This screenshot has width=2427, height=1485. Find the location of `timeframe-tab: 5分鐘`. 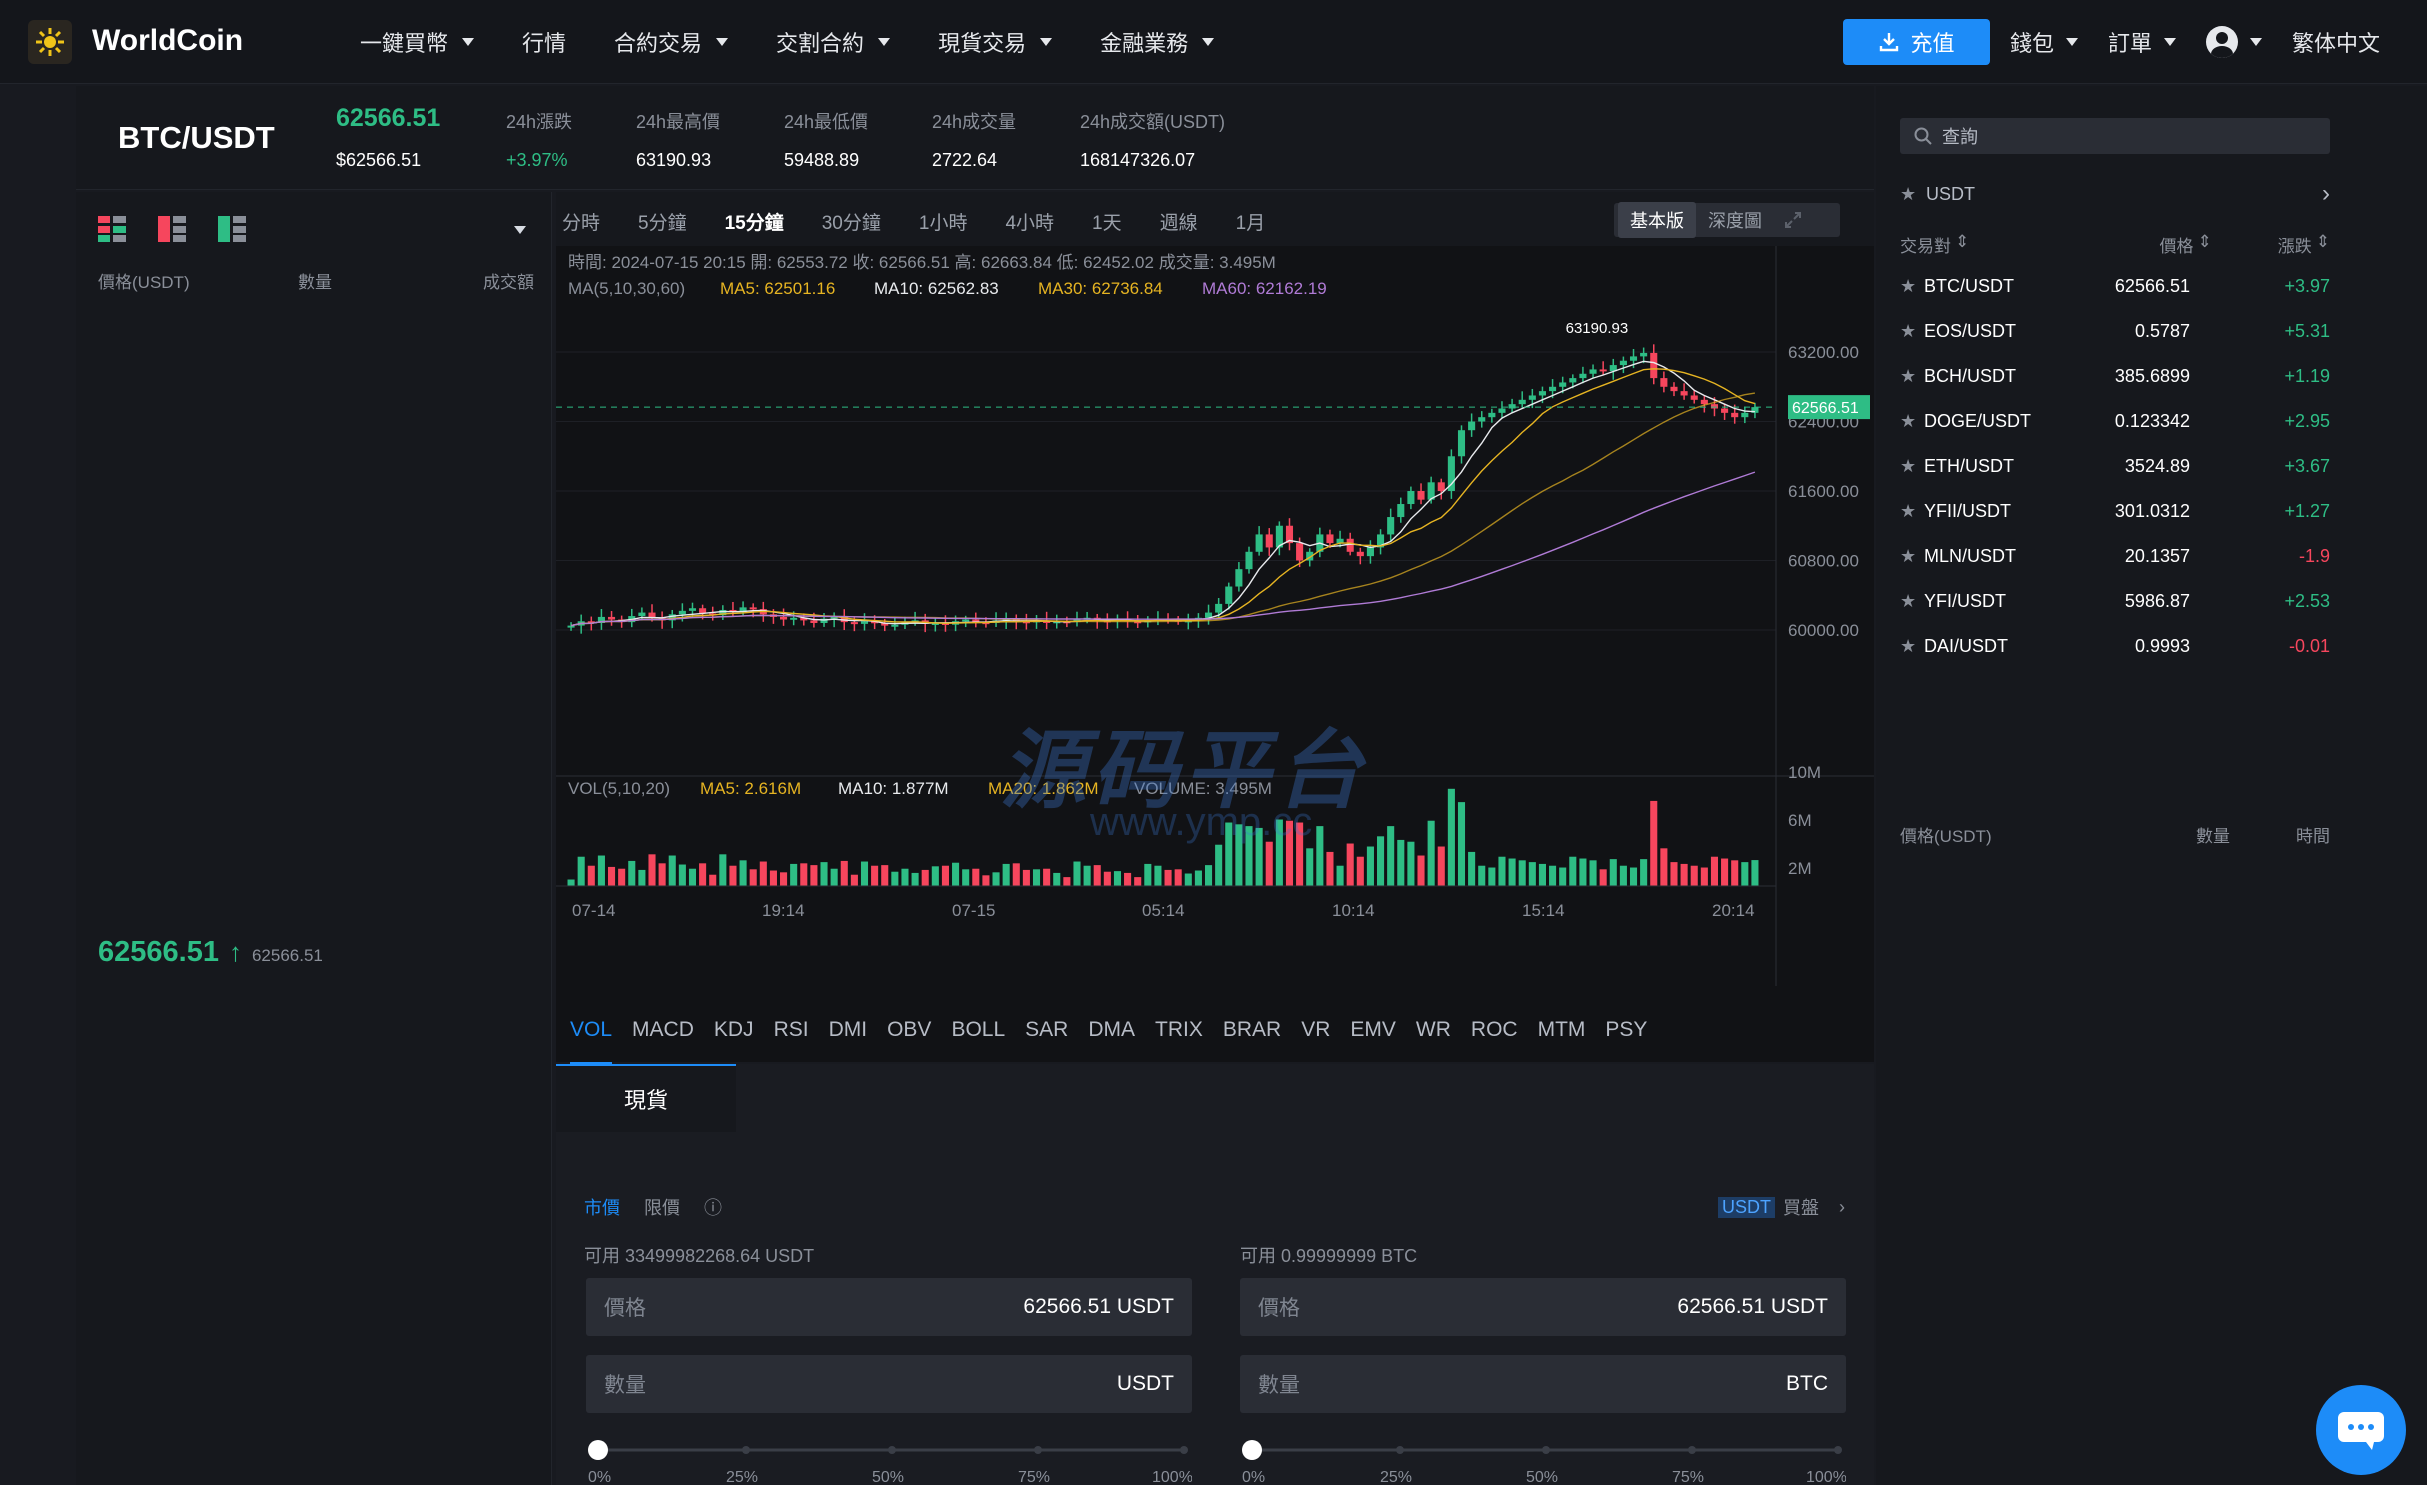

timeframe-tab: 5分鐘 is located at coordinates (662, 221).